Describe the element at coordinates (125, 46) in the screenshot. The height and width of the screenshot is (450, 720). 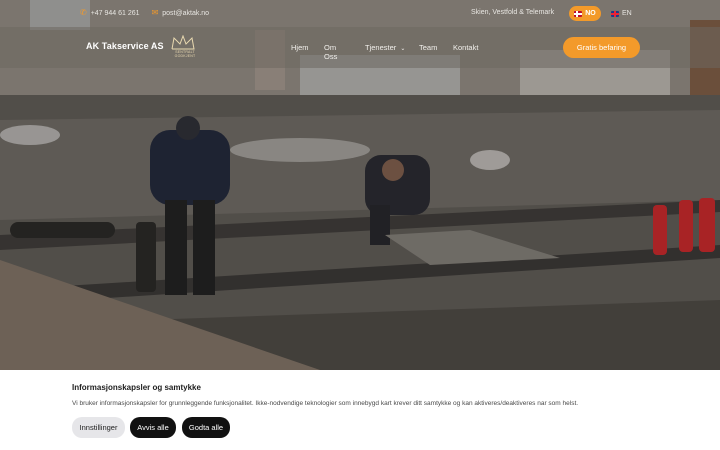
I see `brand-name: AK Takservice AS` at that location.